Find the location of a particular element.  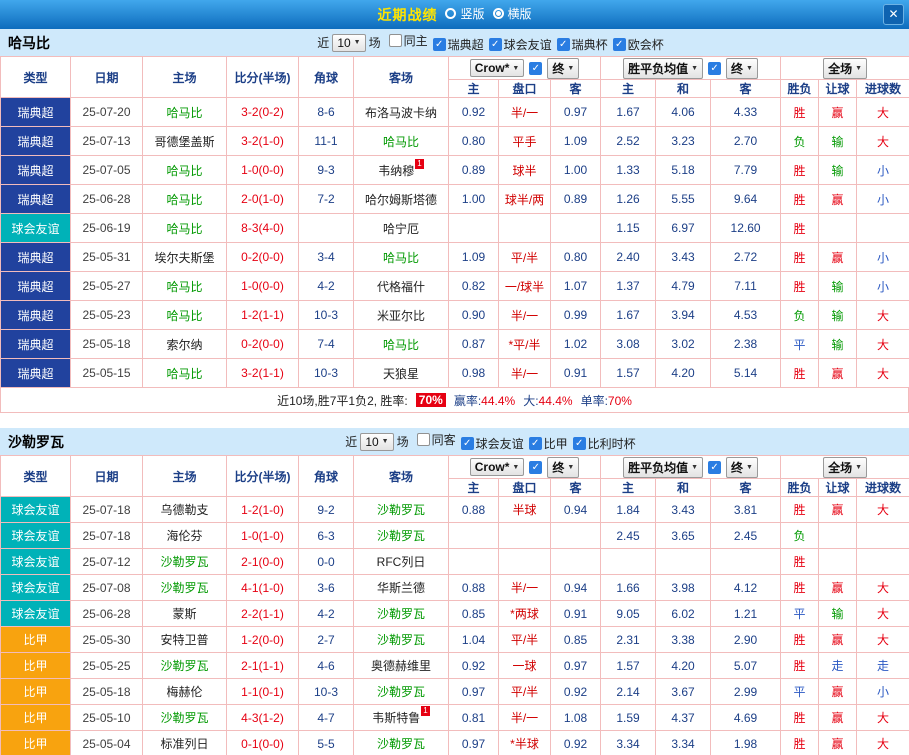

corner-cell: 6-3 is located at coordinates (326, 535).